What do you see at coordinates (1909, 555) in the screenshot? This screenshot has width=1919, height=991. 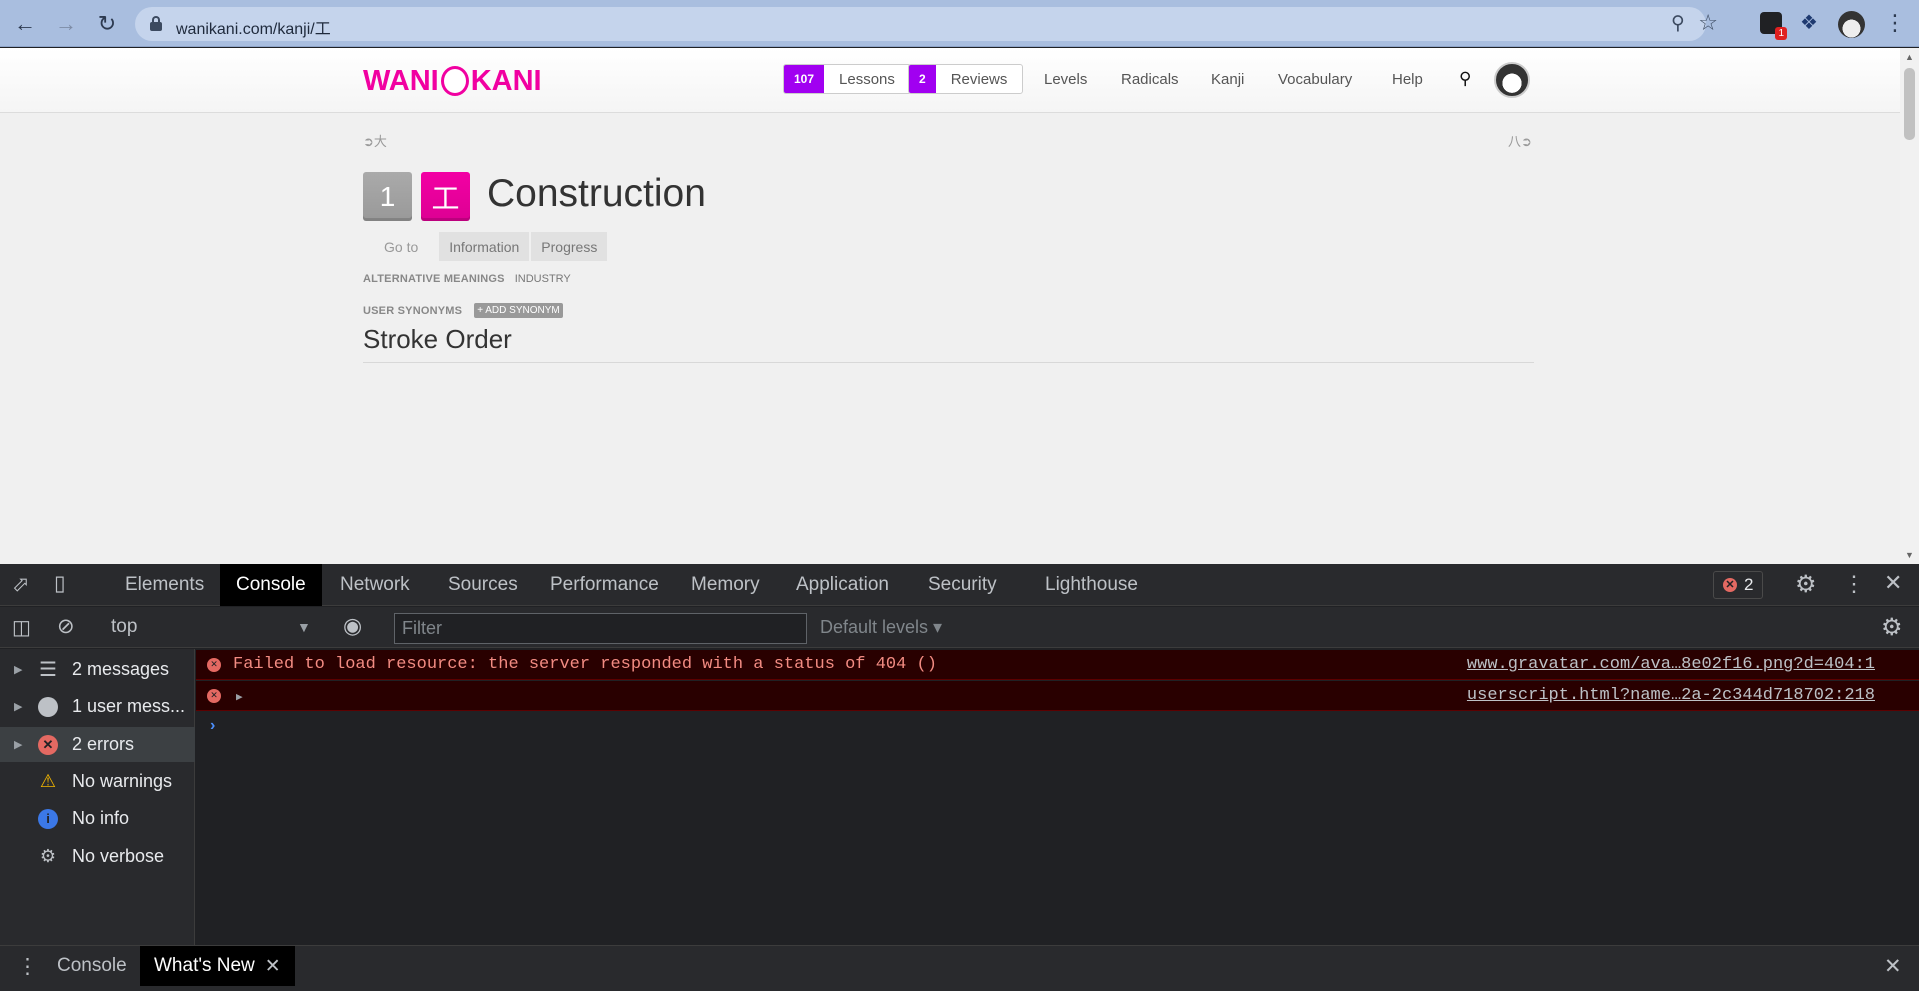 I see `scroll-down-icon: ▼` at bounding box center [1909, 555].